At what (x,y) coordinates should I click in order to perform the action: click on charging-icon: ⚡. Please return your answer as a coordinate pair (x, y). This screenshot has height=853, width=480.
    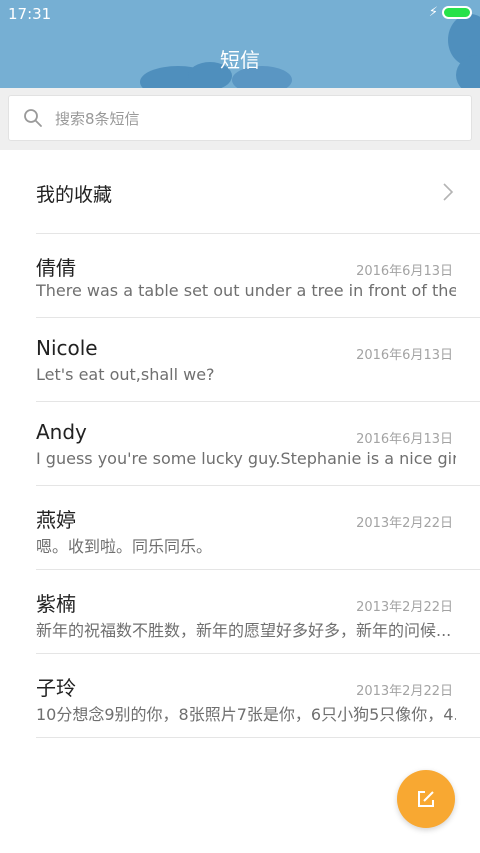
    Looking at the image, I should click on (433, 12).